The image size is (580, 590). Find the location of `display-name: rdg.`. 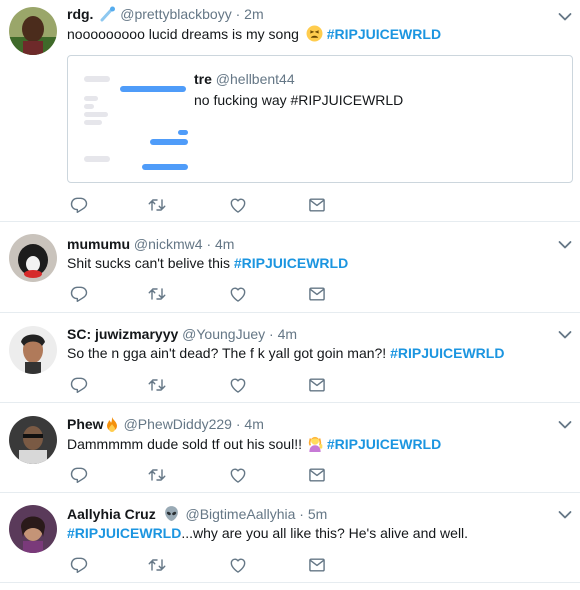

display-name: rdg. is located at coordinates (80, 14).